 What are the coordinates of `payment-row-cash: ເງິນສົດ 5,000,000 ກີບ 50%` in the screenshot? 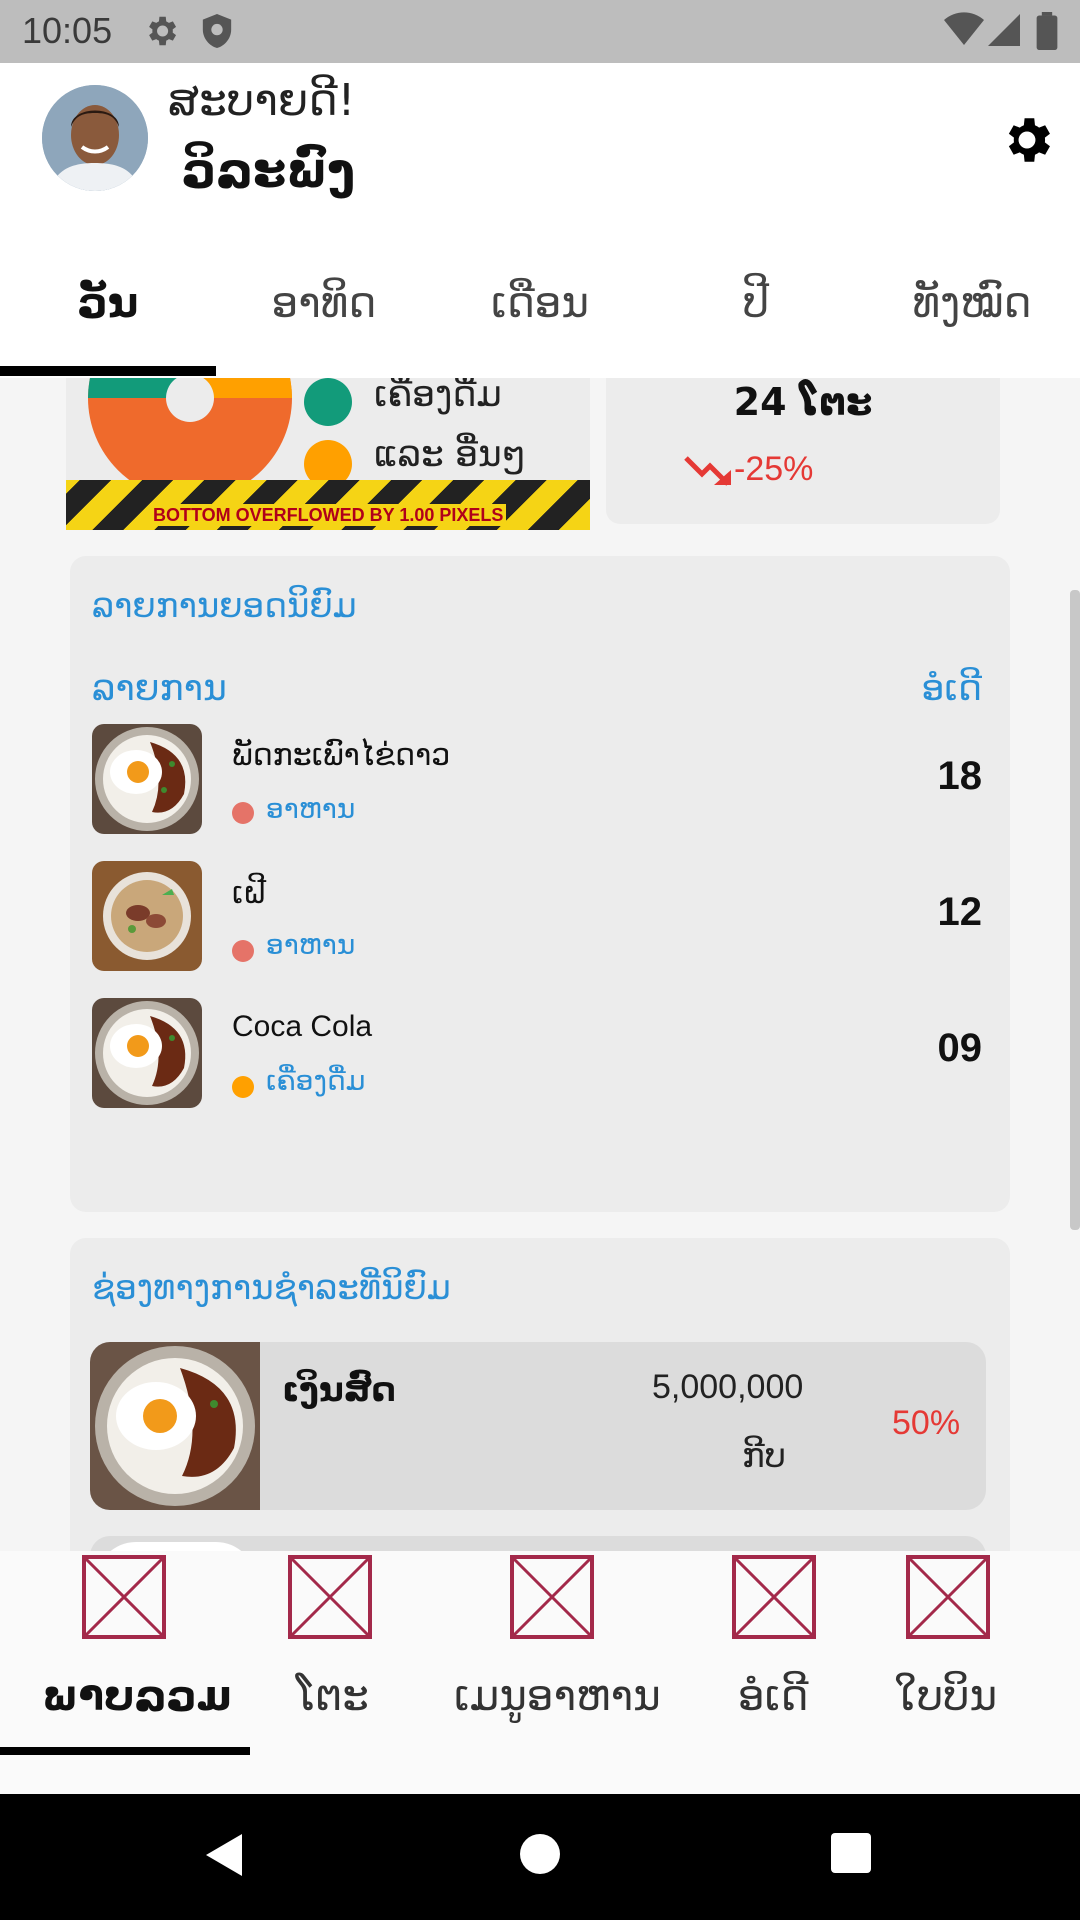 It's located at (538, 1426).